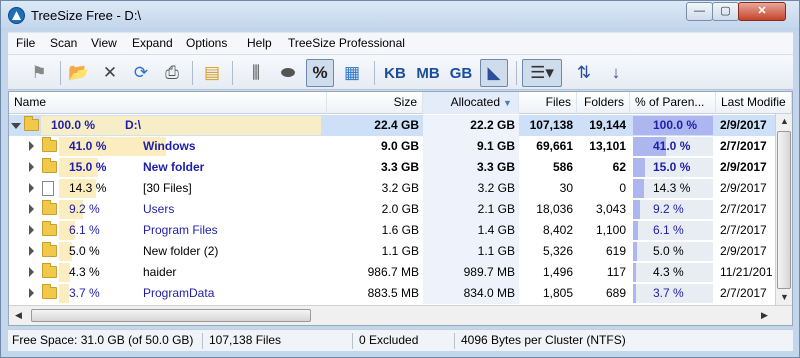 This screenshot has height=358, width=800. Describe the element at coordinates (610, 230) in the screenshot. I see `row-folders: 1,100` at that location.